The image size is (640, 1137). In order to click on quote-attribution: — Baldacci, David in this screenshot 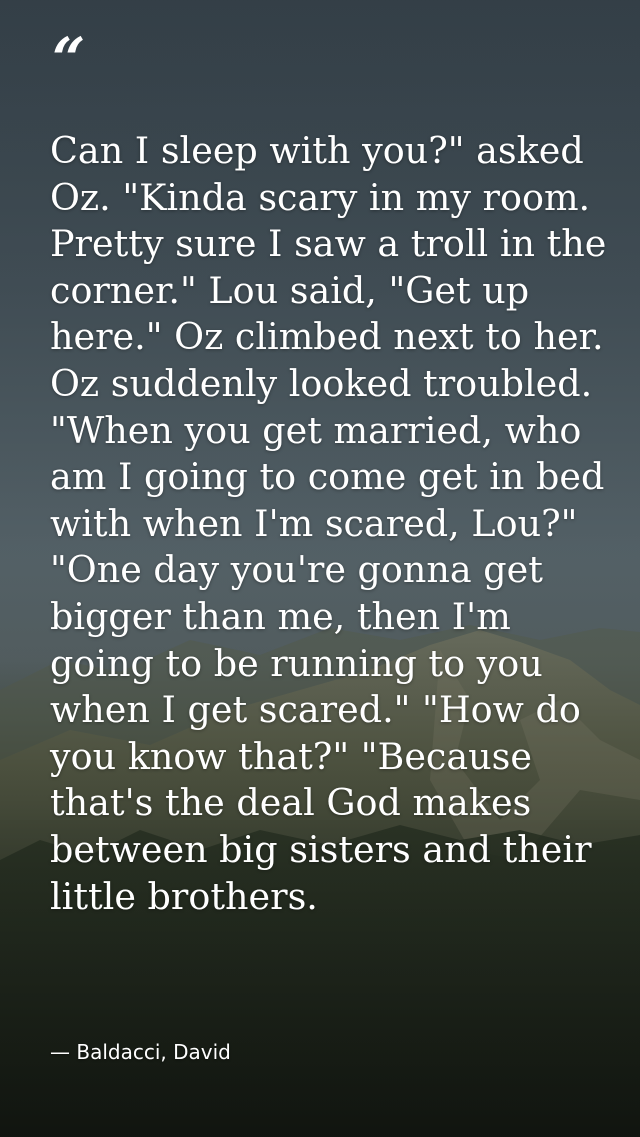, I will do `click(140, 1052)`.